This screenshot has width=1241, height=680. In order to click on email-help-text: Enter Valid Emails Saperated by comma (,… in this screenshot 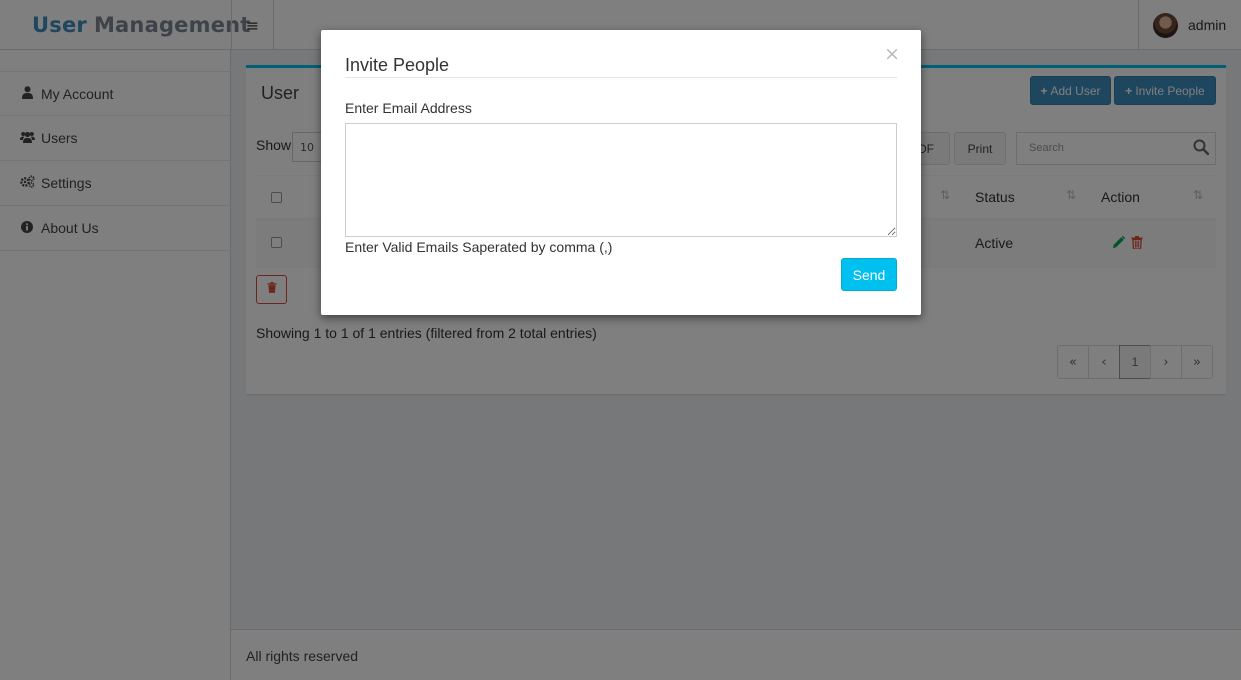, I will do `click(479, 247)`.